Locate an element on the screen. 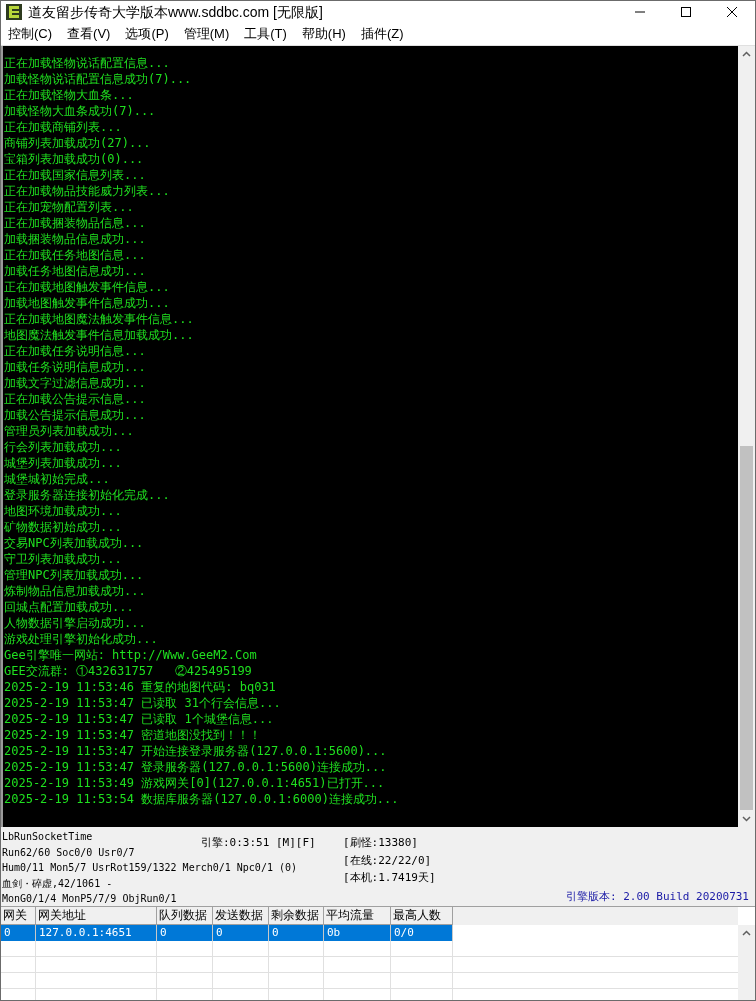  engine-uptime: 引擎:0:3:51 [M][F] is located at coordinates (258, 842).